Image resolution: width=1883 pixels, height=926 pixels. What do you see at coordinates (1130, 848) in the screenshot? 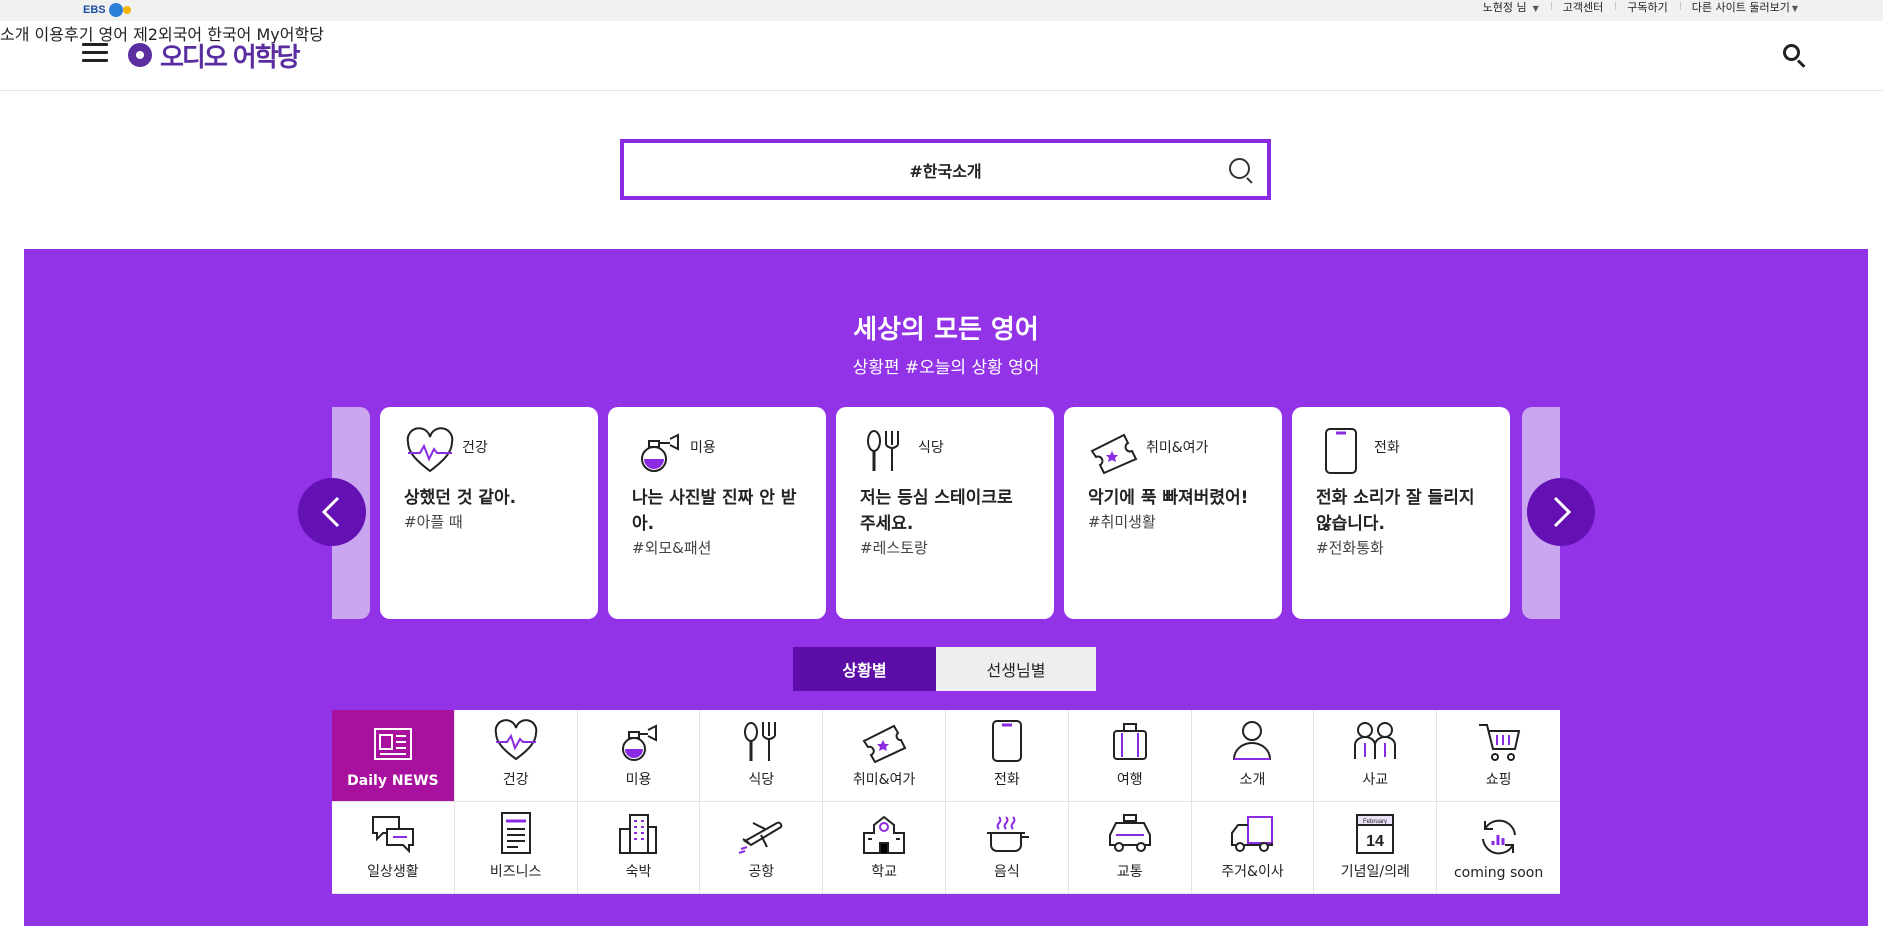
I see `category-transportation: 교통` at bounding box center [1130, 848].